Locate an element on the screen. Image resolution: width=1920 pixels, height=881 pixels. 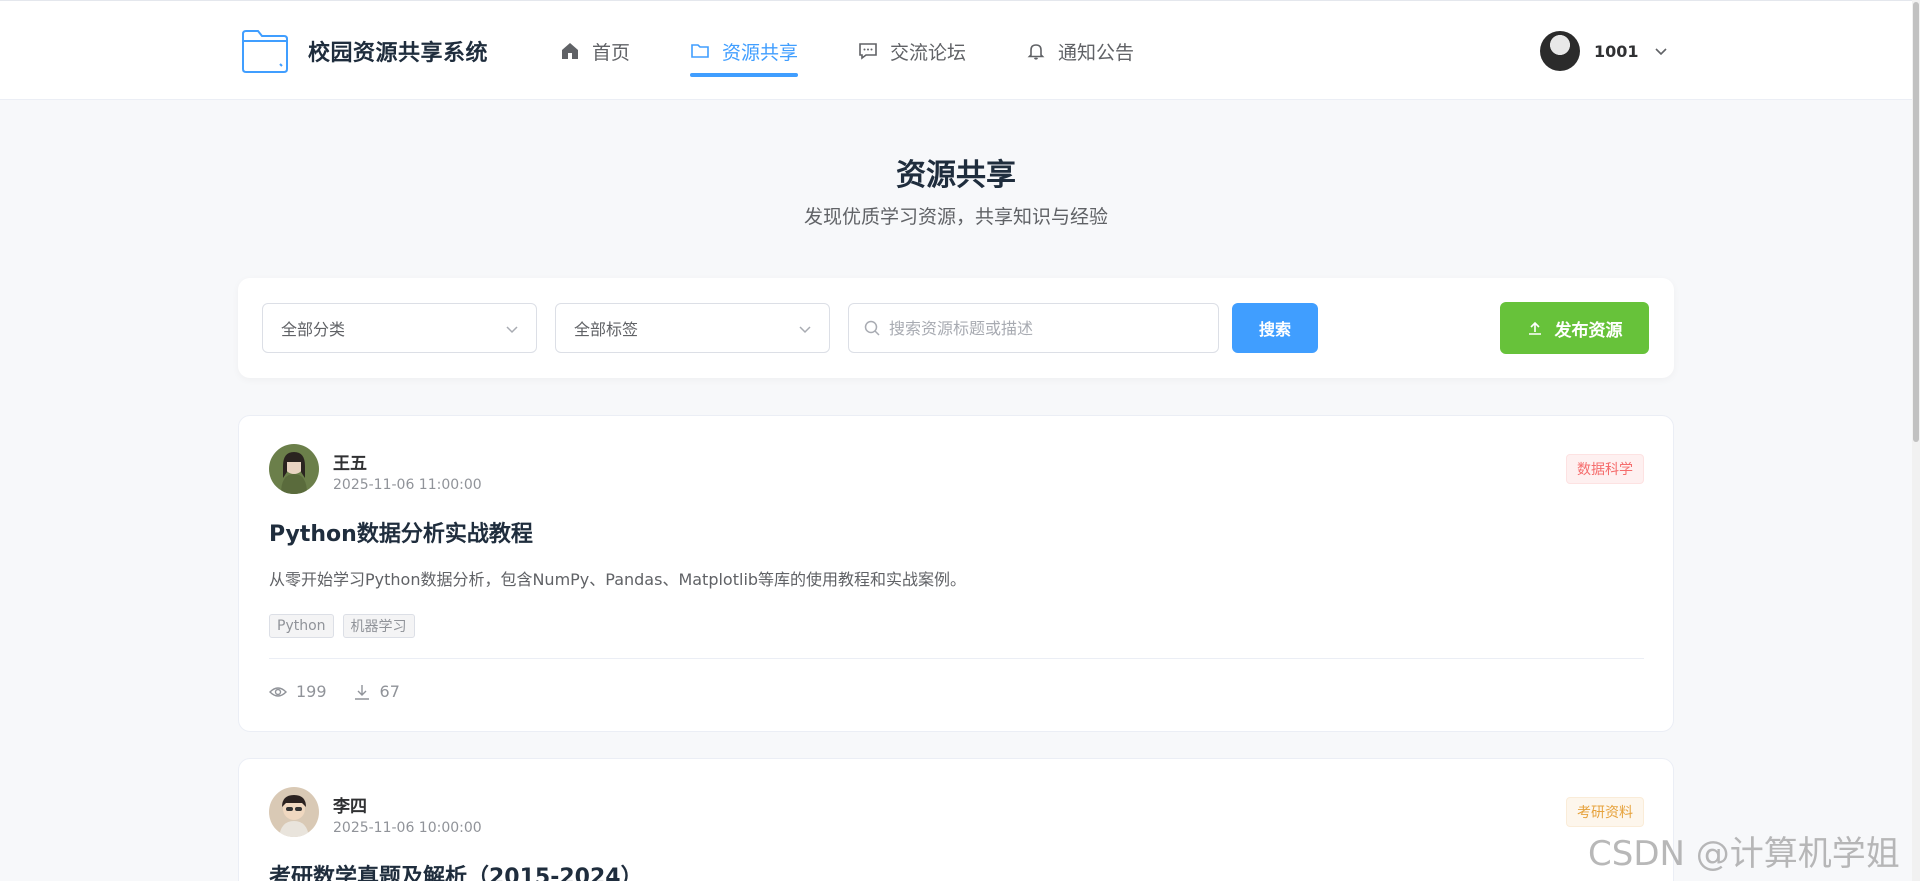
search-button: 搜索 is located at coordinates (1275, 328).